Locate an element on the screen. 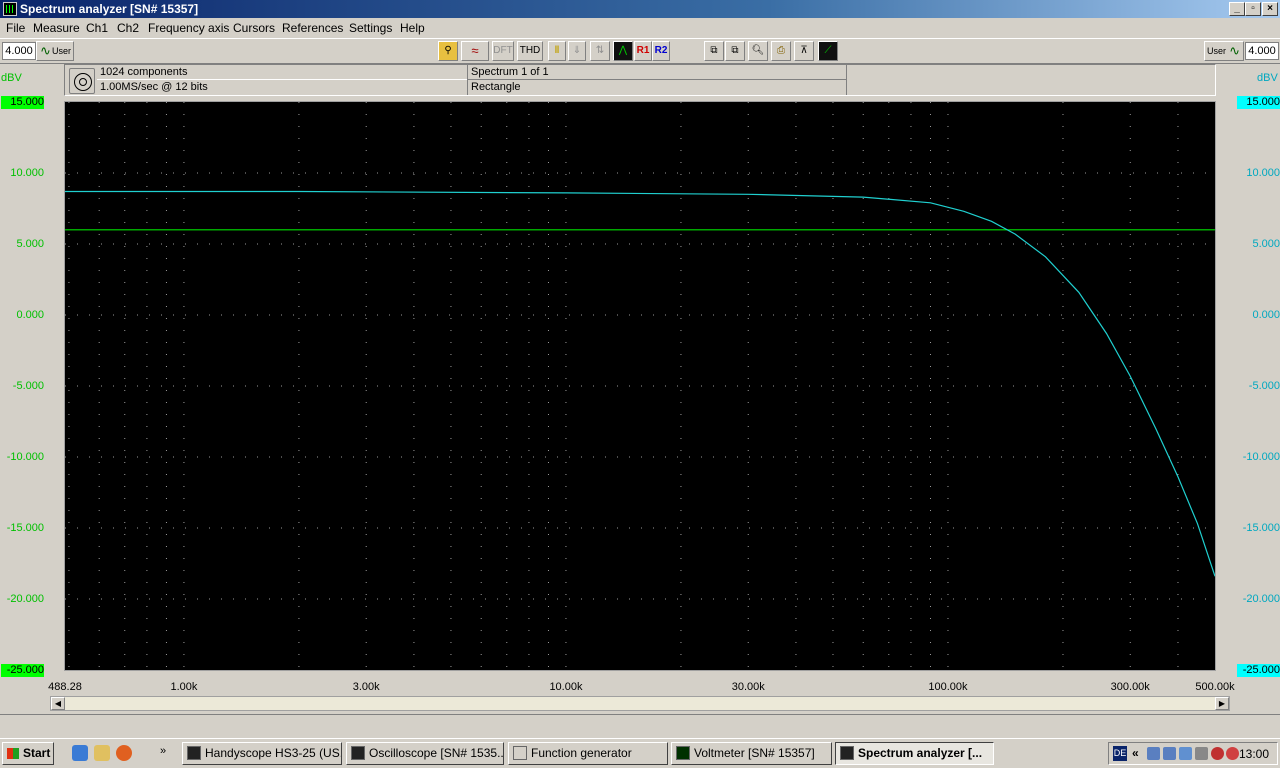  r2-button: R2 is located at coordinates (661, 51).